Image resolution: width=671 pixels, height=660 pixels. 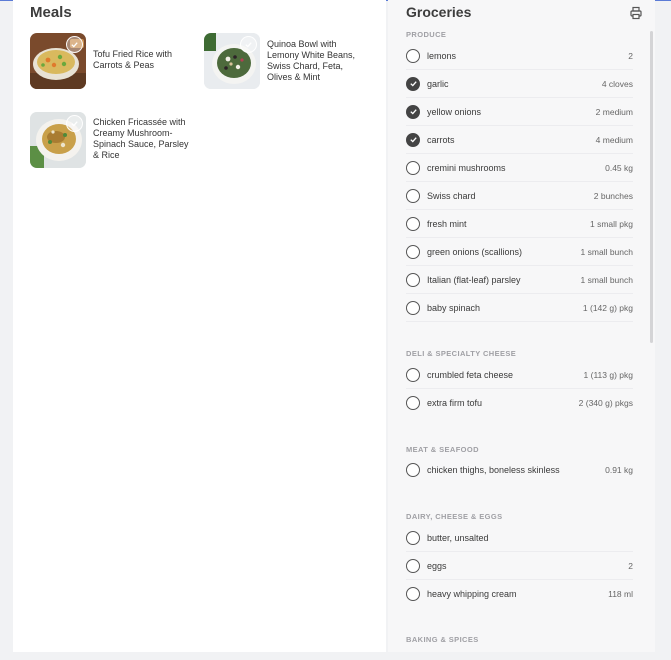 I want to click on grocery-item: lemons 2, so click(x=519, y=56).